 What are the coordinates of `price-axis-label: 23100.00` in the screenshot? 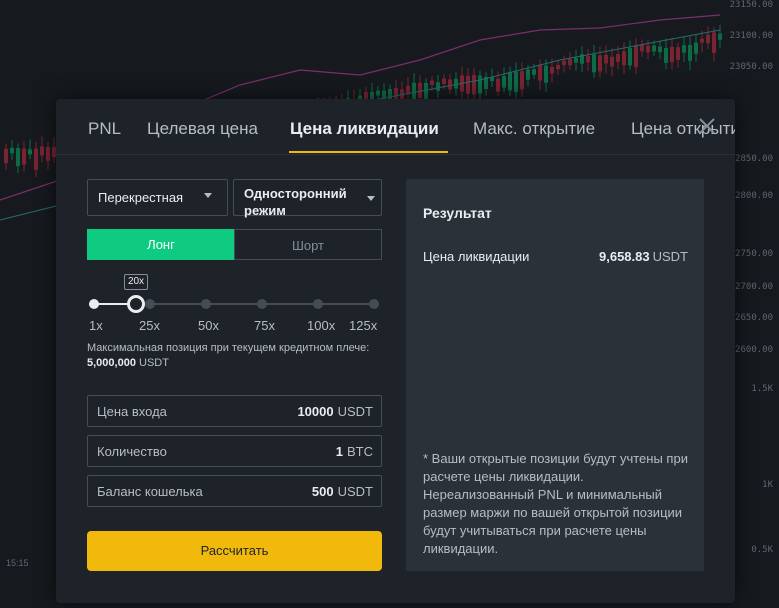 It's located at (751, 36).